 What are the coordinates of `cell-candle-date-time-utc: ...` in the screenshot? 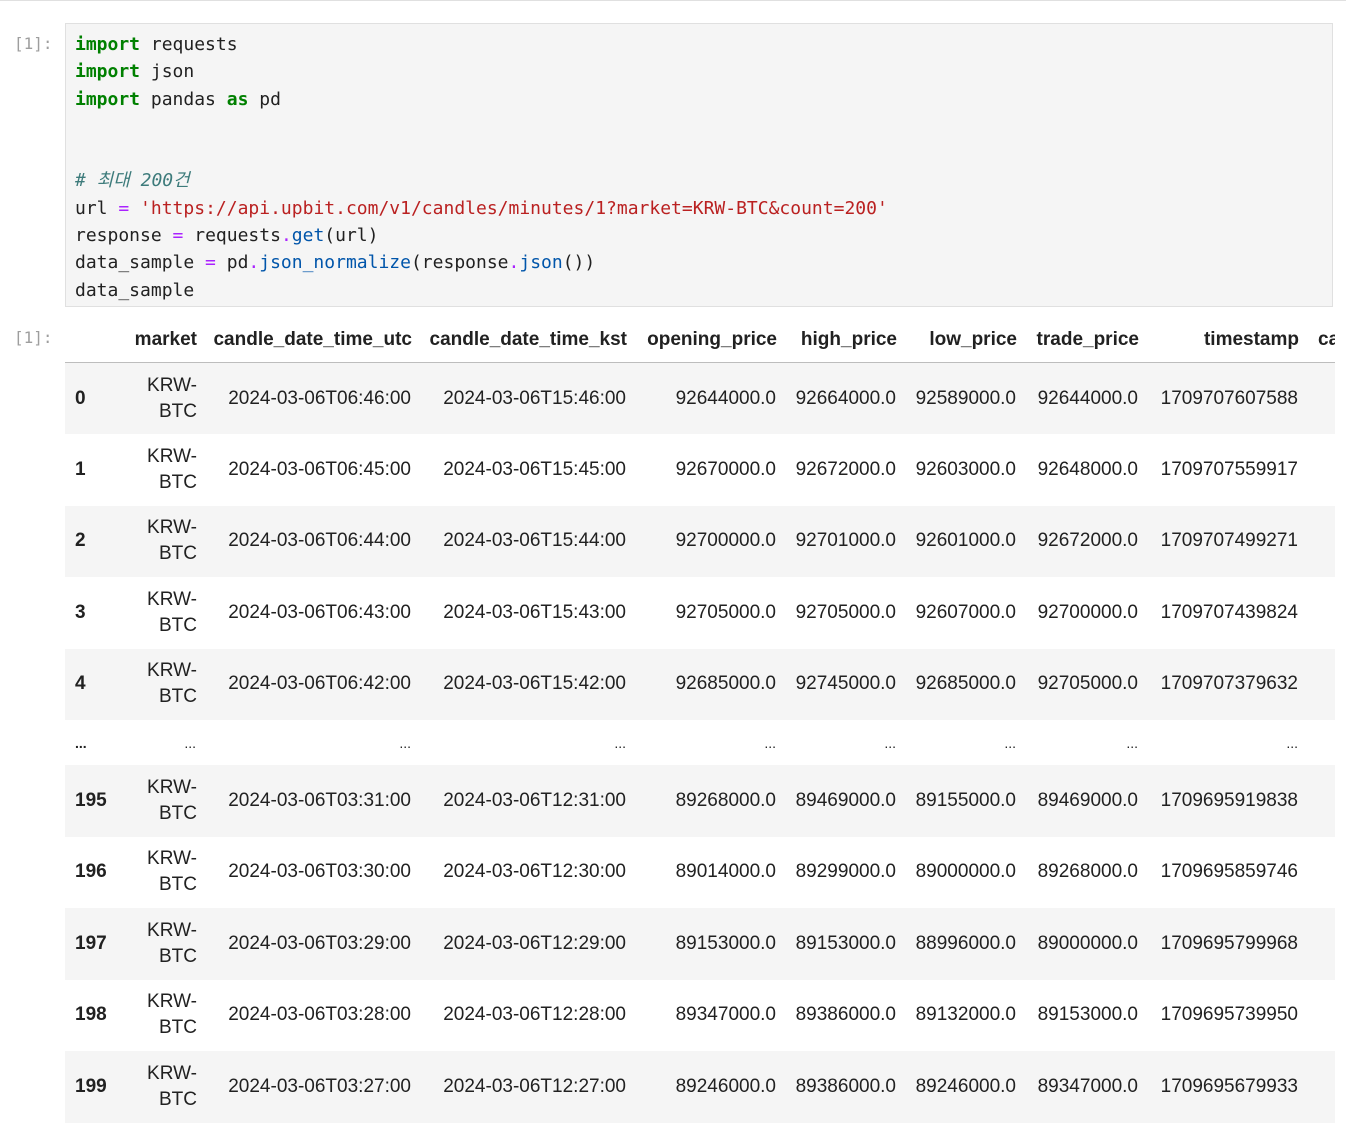 It's located at (405, 742).